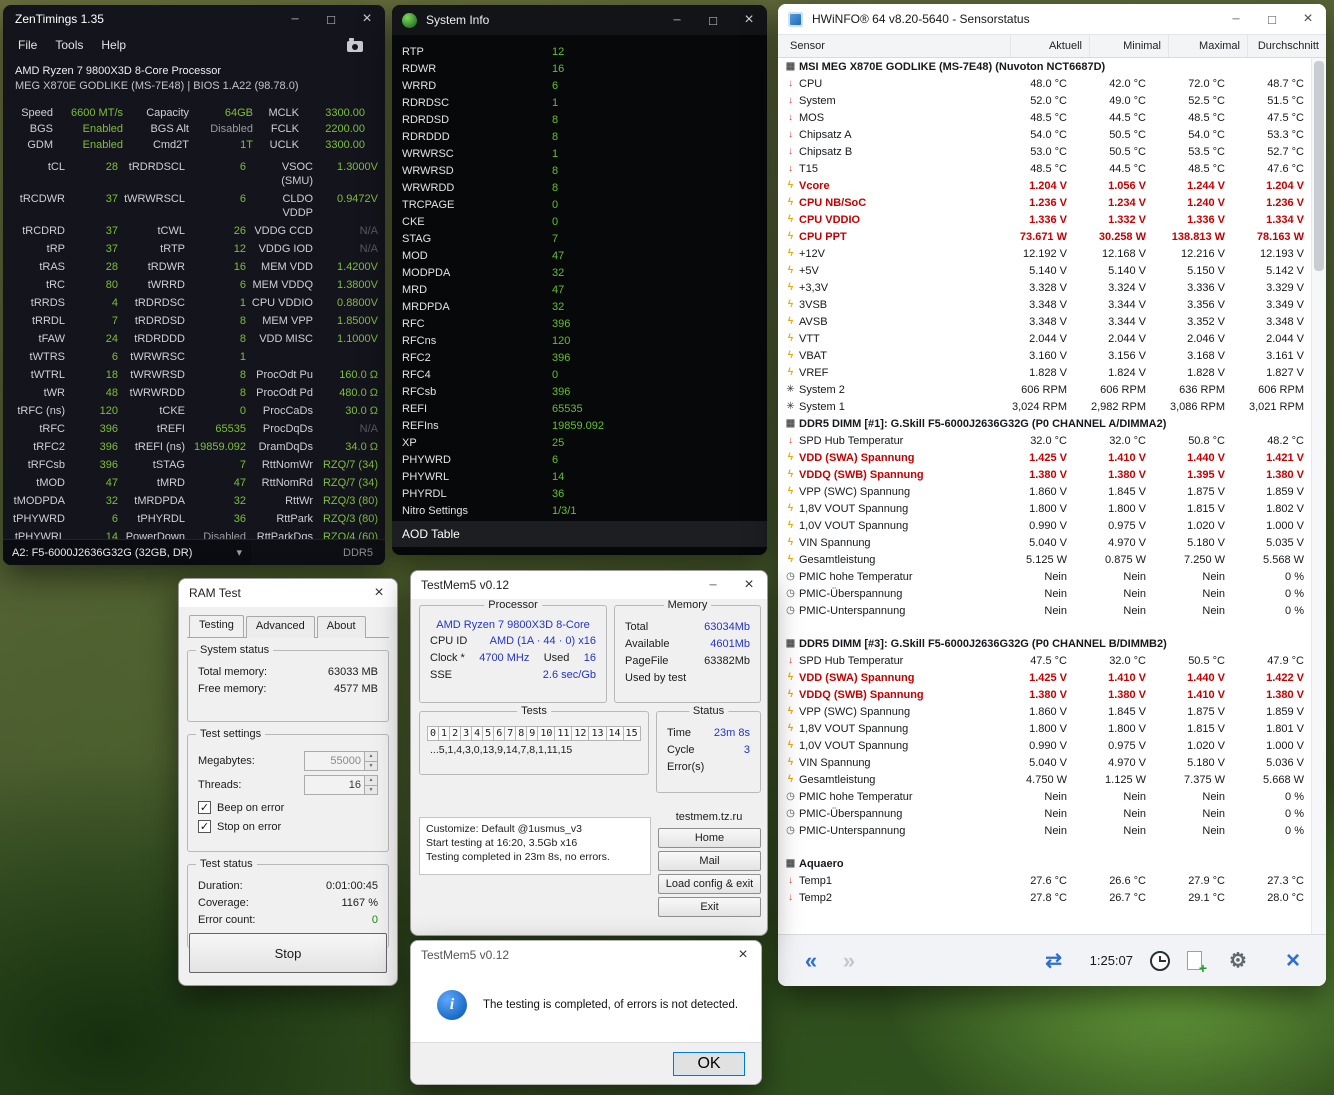  What do you see at coordinates (1054, 961) in the screenshot?
I see `sync-icon` at bounding box center [1054, 961].